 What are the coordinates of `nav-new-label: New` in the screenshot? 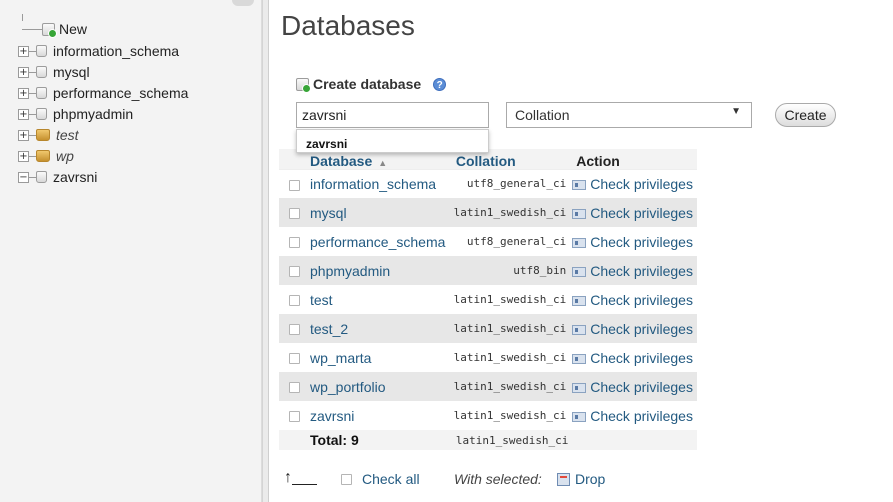 It's located at (73, 29).